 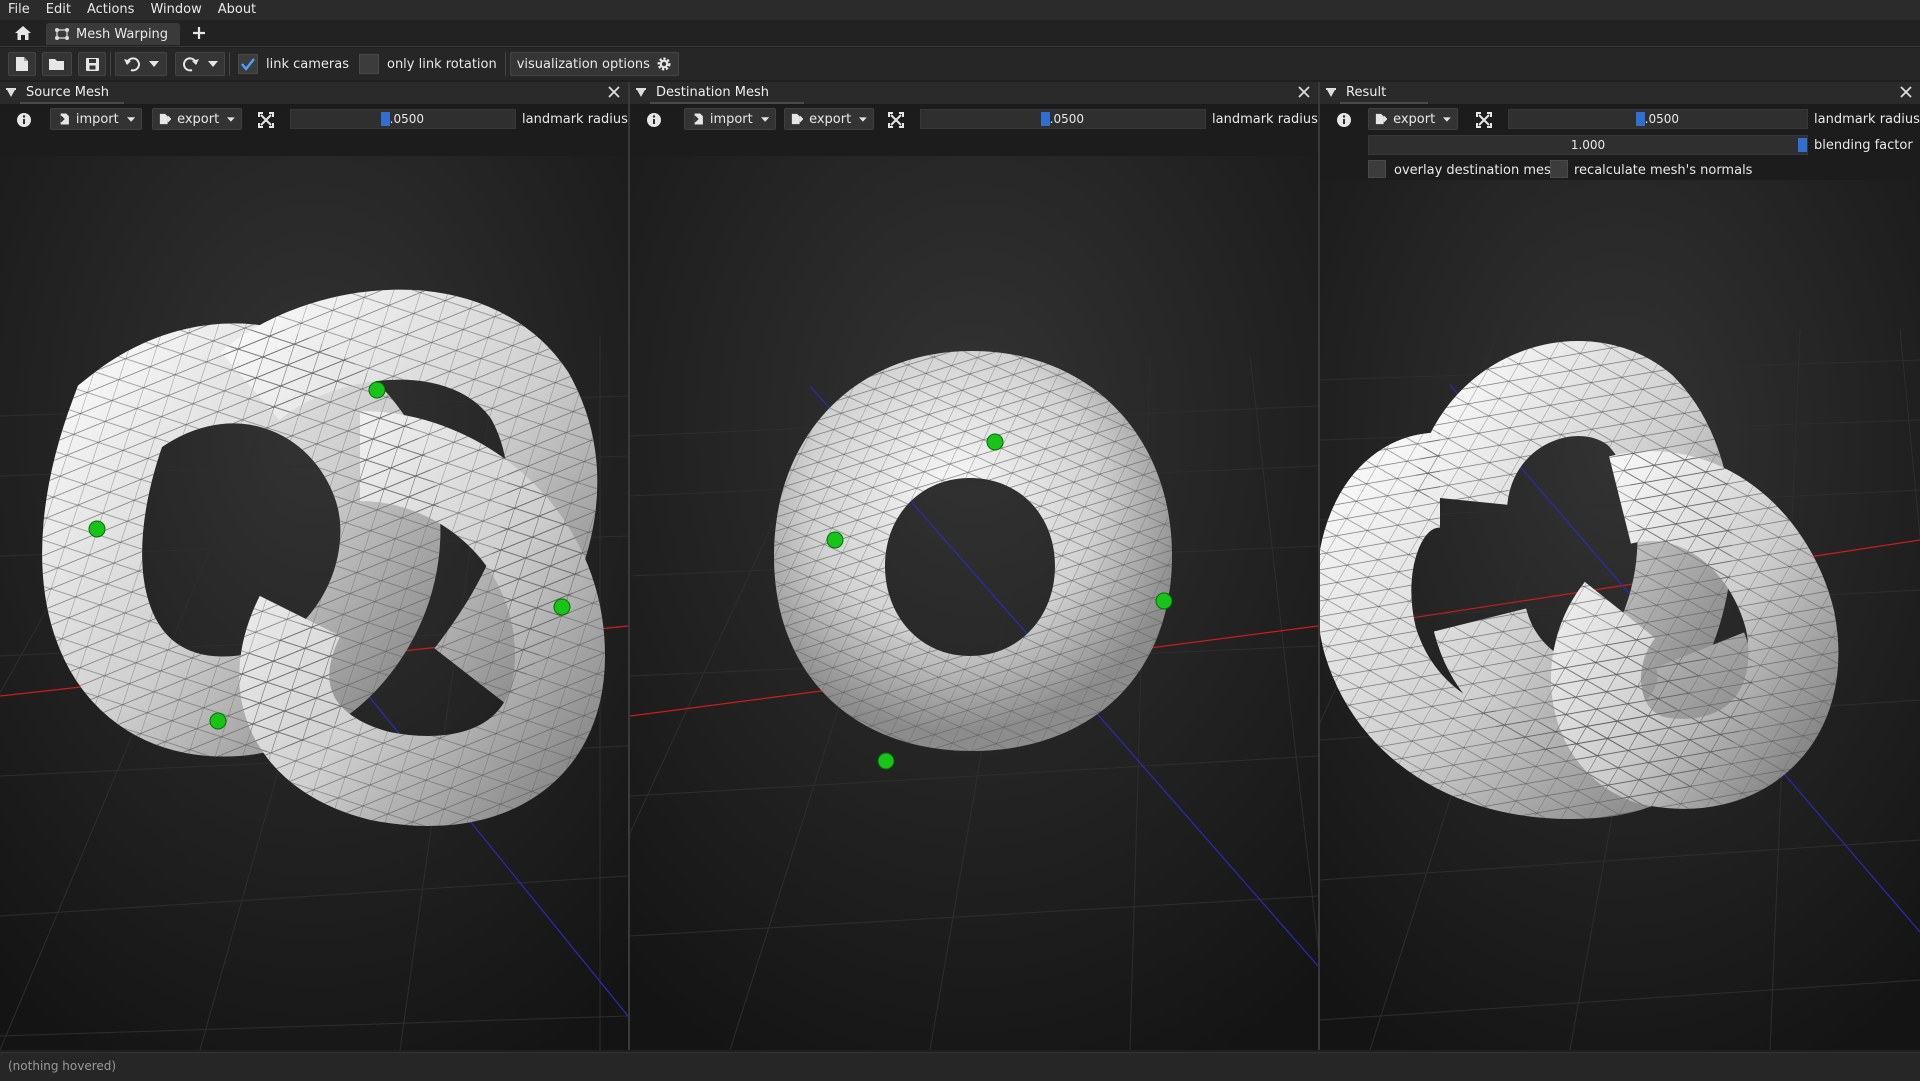 What do you see at coordinates (200, 64) in the screenshot?
I see `redo-button` at bounding box center [200, 64].